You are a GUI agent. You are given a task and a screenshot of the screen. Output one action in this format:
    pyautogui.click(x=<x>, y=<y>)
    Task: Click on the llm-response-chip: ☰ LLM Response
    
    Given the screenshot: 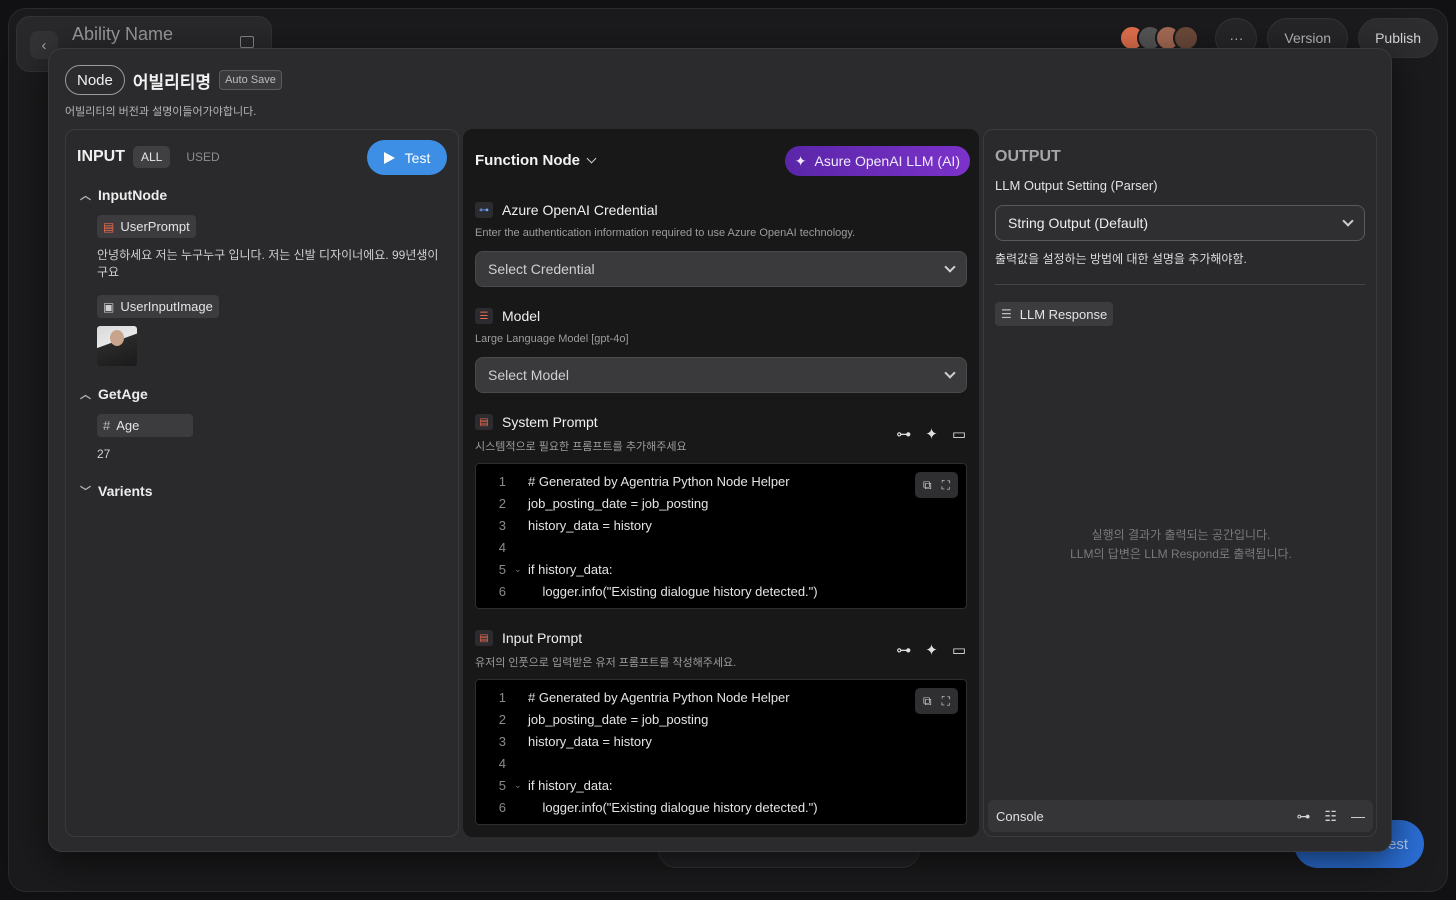 What is the action you would take?
    pyautogui.click(x=1054, y=314)
    